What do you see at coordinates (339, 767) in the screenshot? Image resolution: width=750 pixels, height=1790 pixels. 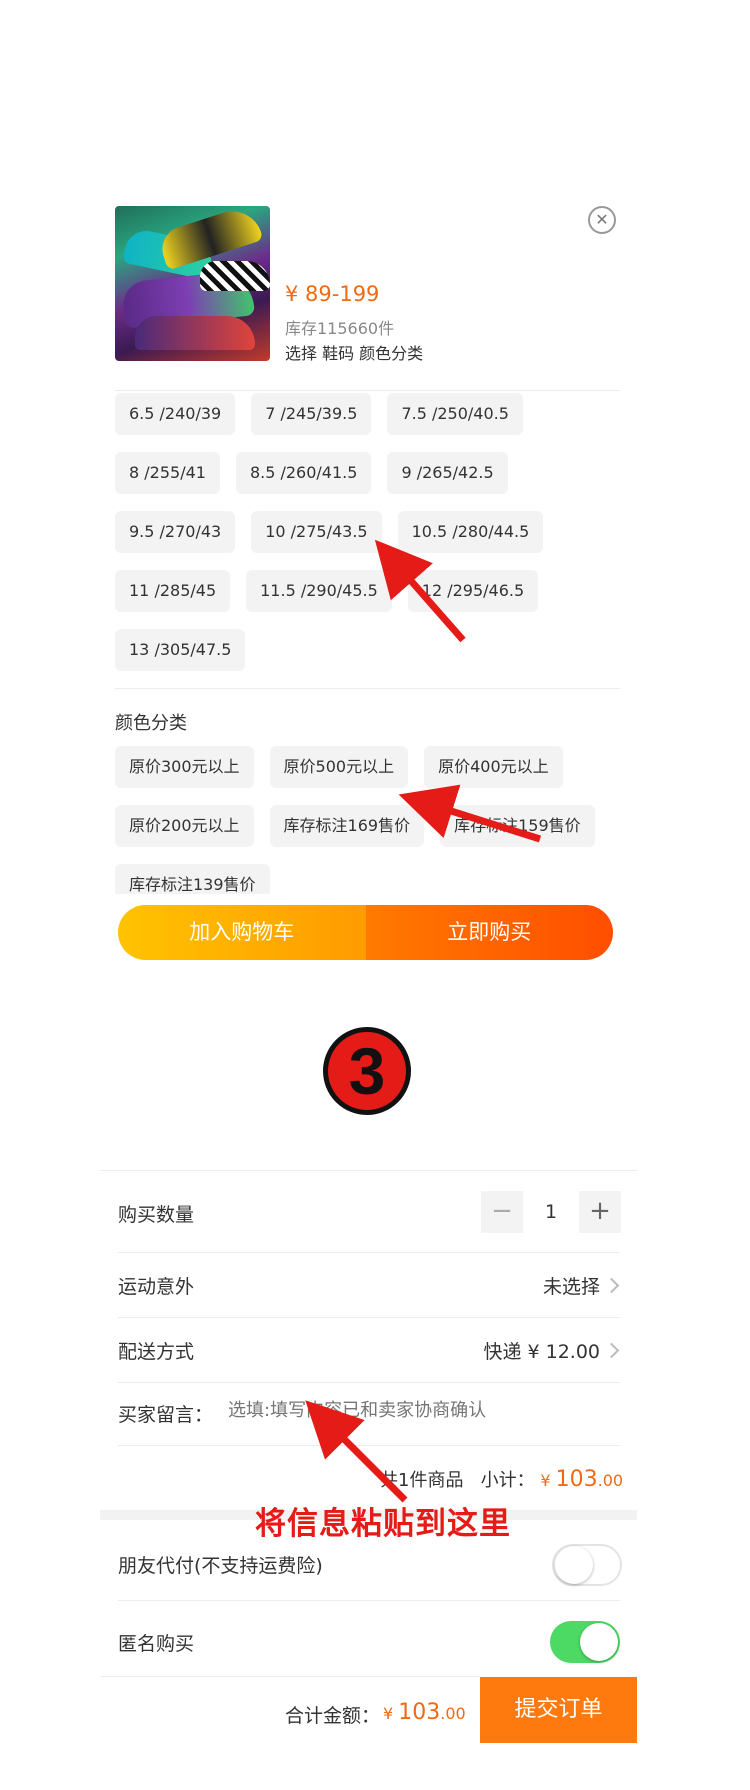 I see `color-chip: 原价500元以上` at bounding box center [339, 767].